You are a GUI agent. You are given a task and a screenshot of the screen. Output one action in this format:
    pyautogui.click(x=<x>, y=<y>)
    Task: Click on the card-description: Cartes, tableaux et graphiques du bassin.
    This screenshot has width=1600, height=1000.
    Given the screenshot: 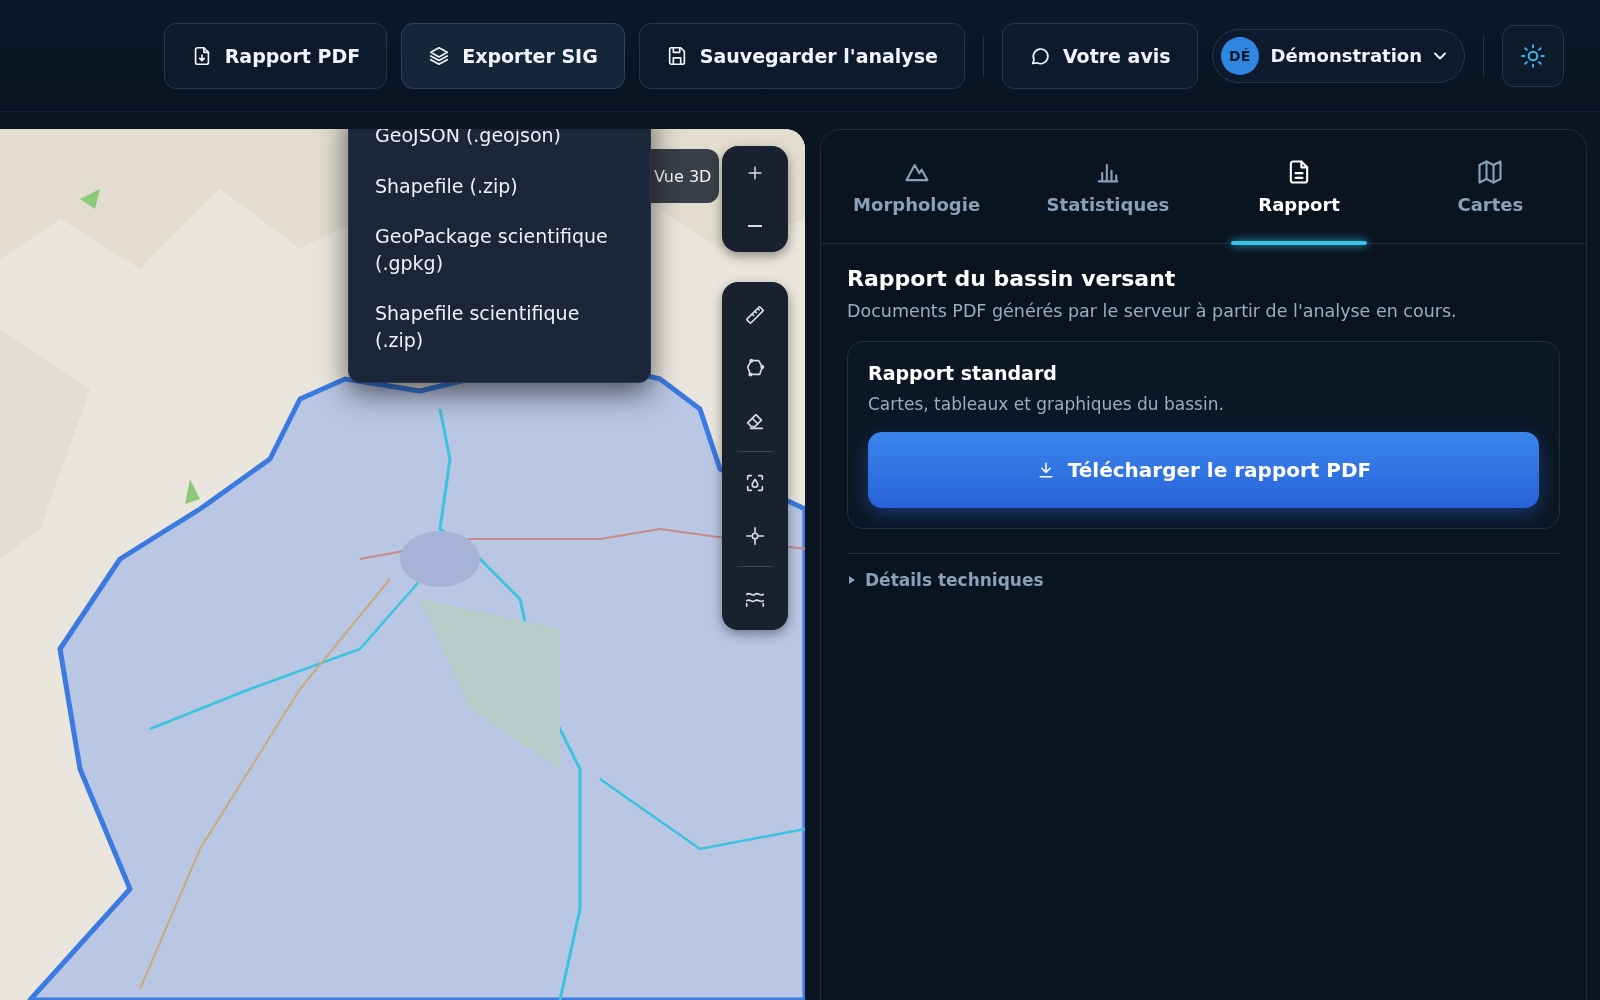 What is the action you would take?
    pyautogui.click(x=1046, y=404)
    